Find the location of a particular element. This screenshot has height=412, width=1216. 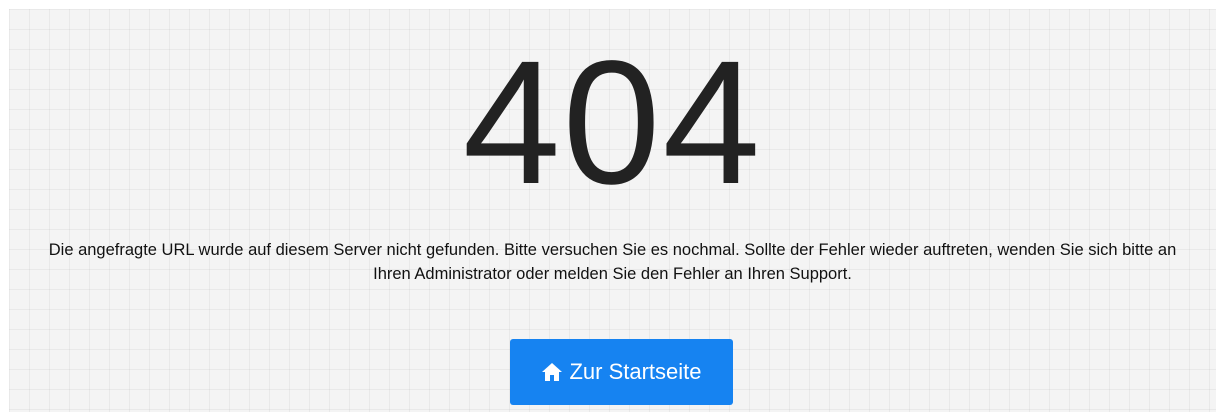

home-button-label: Zur Startseite is located at coordinates (635, 371).